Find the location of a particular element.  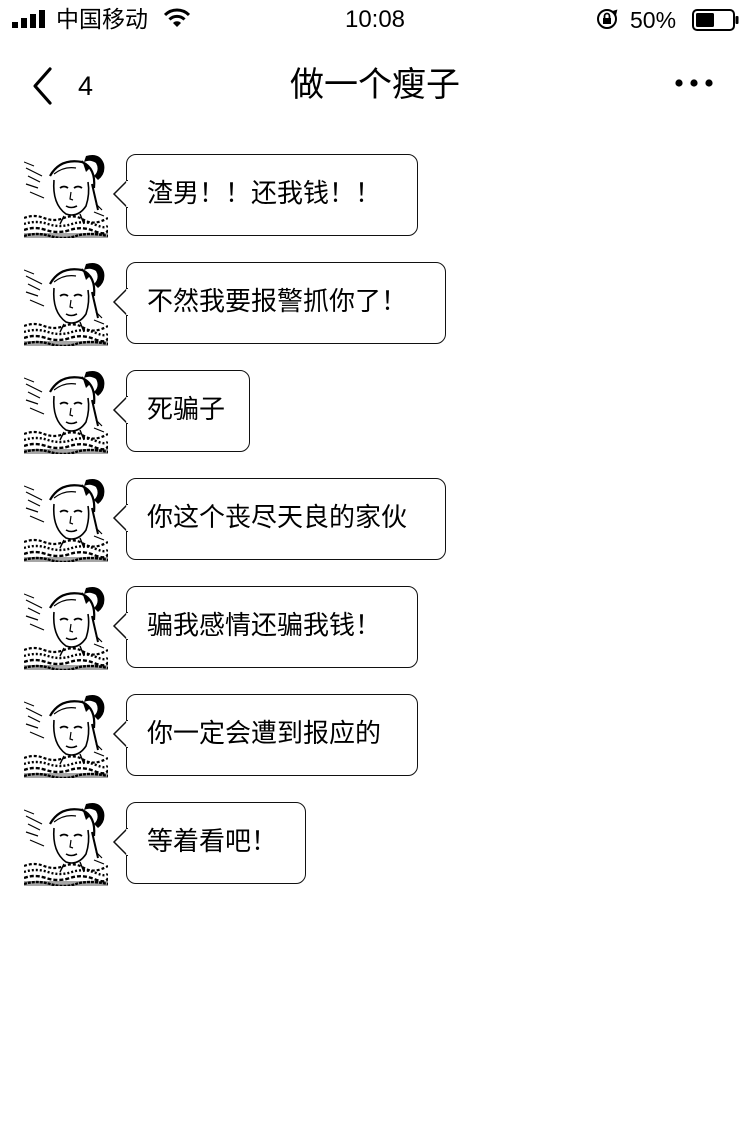

message-text: 你这个丧尽天良的家伙 is located at coordinates (277, 518).